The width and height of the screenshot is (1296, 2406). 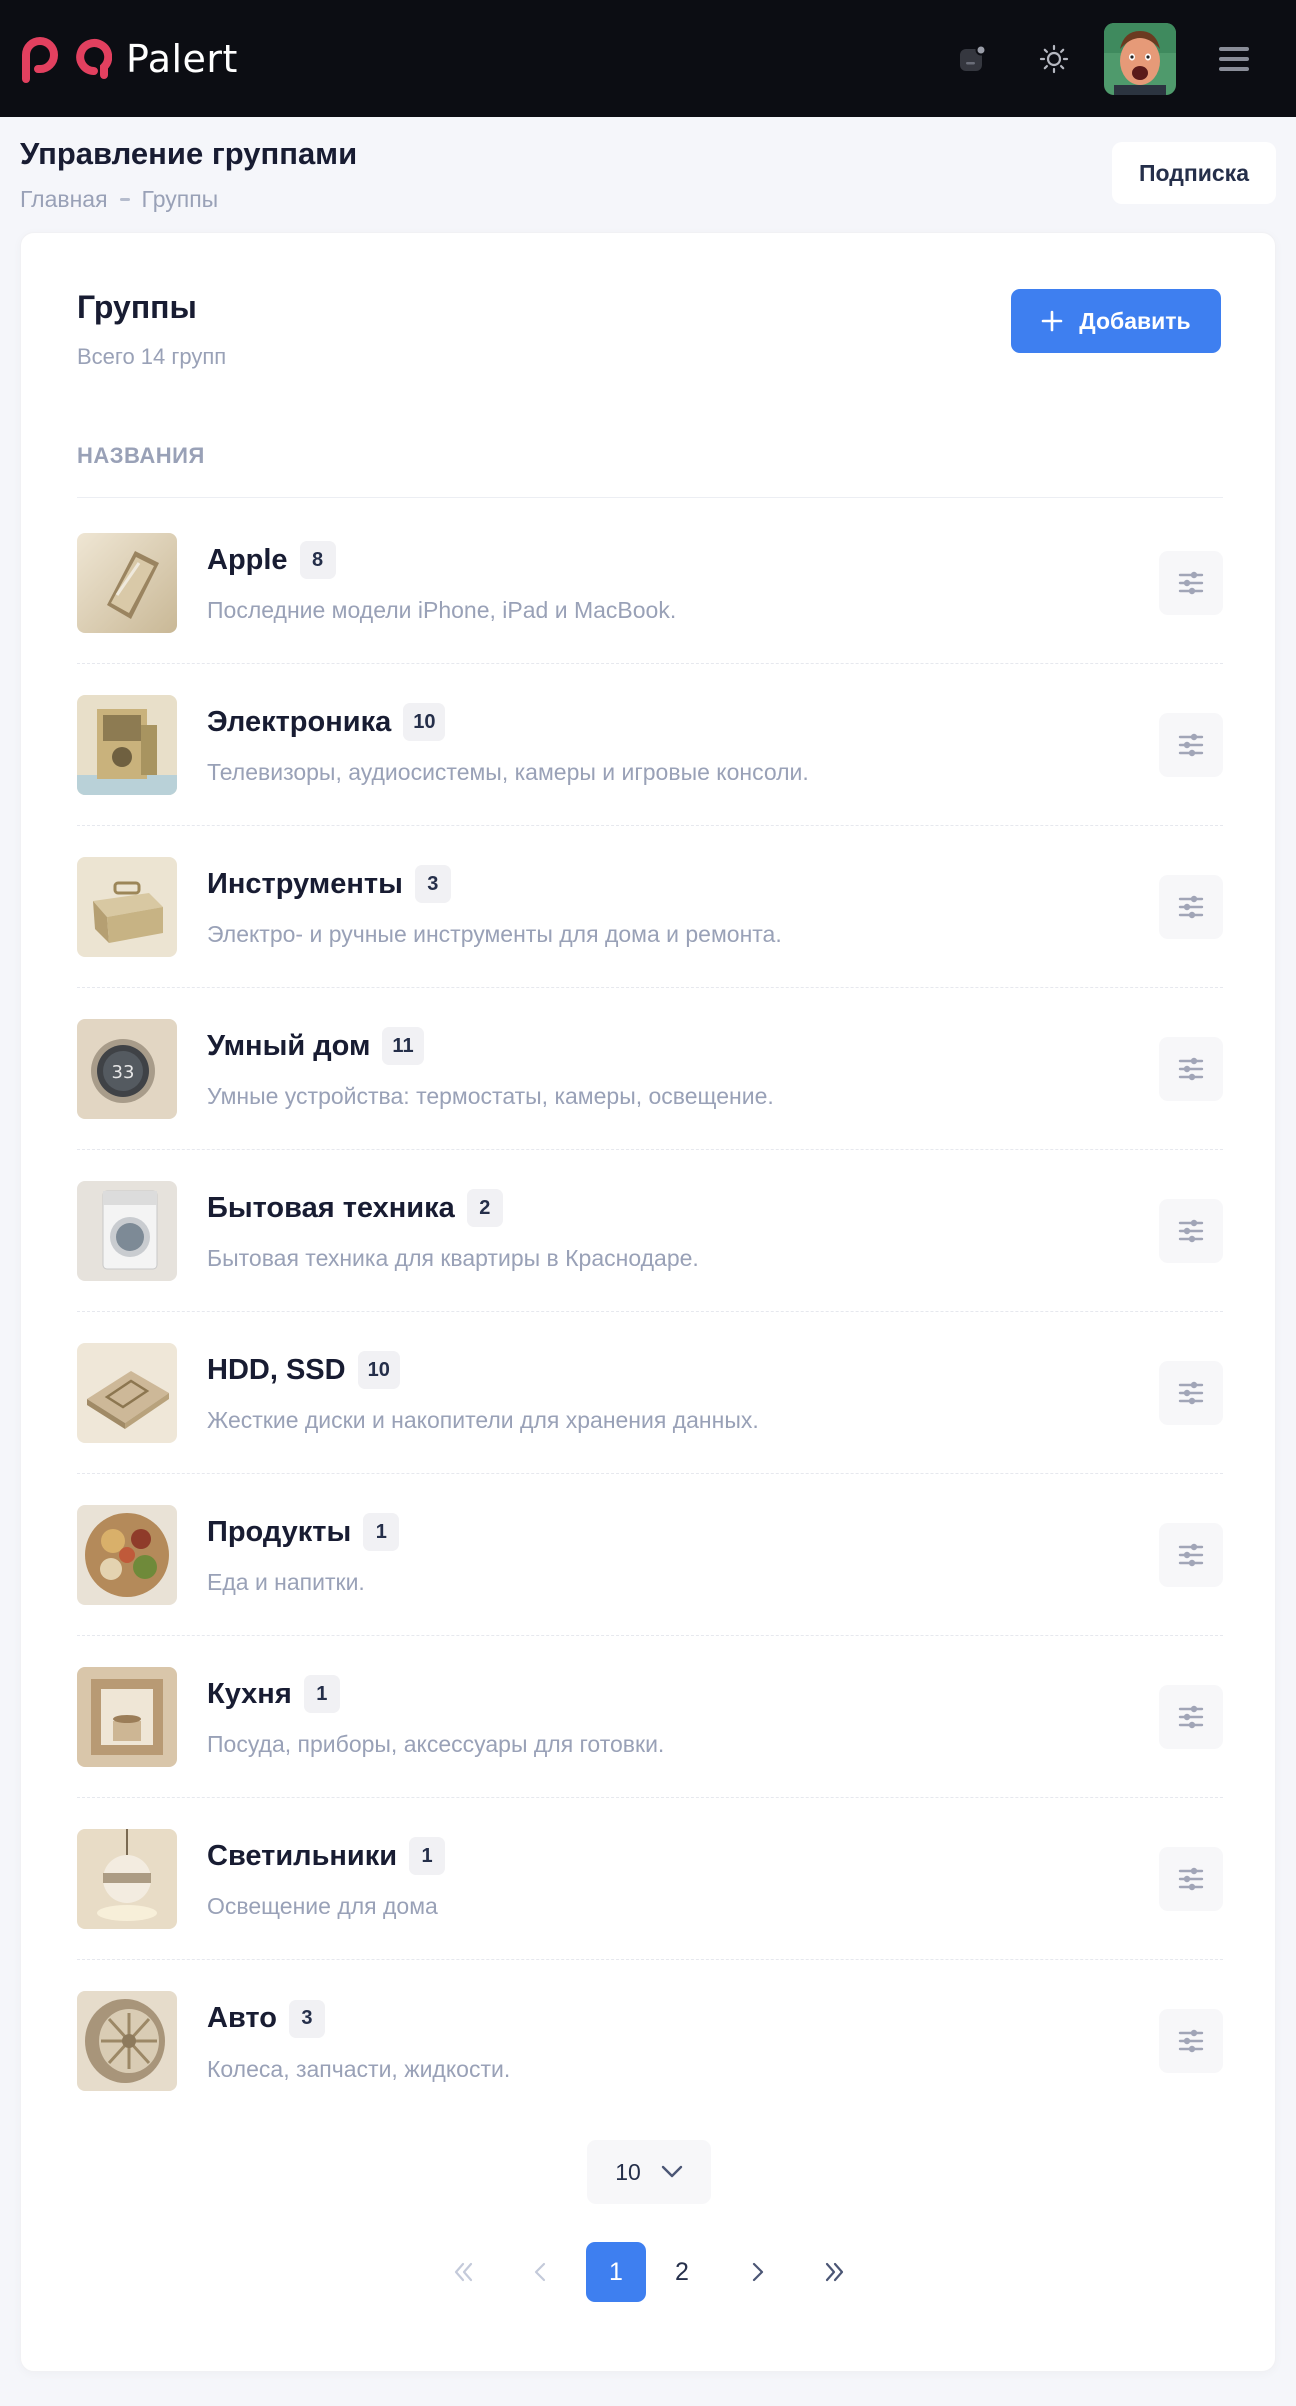 What do you see at coordinates (182, 58) in the screenshot?
I see `logo-text: Palert` at bounding box center [182, 58].